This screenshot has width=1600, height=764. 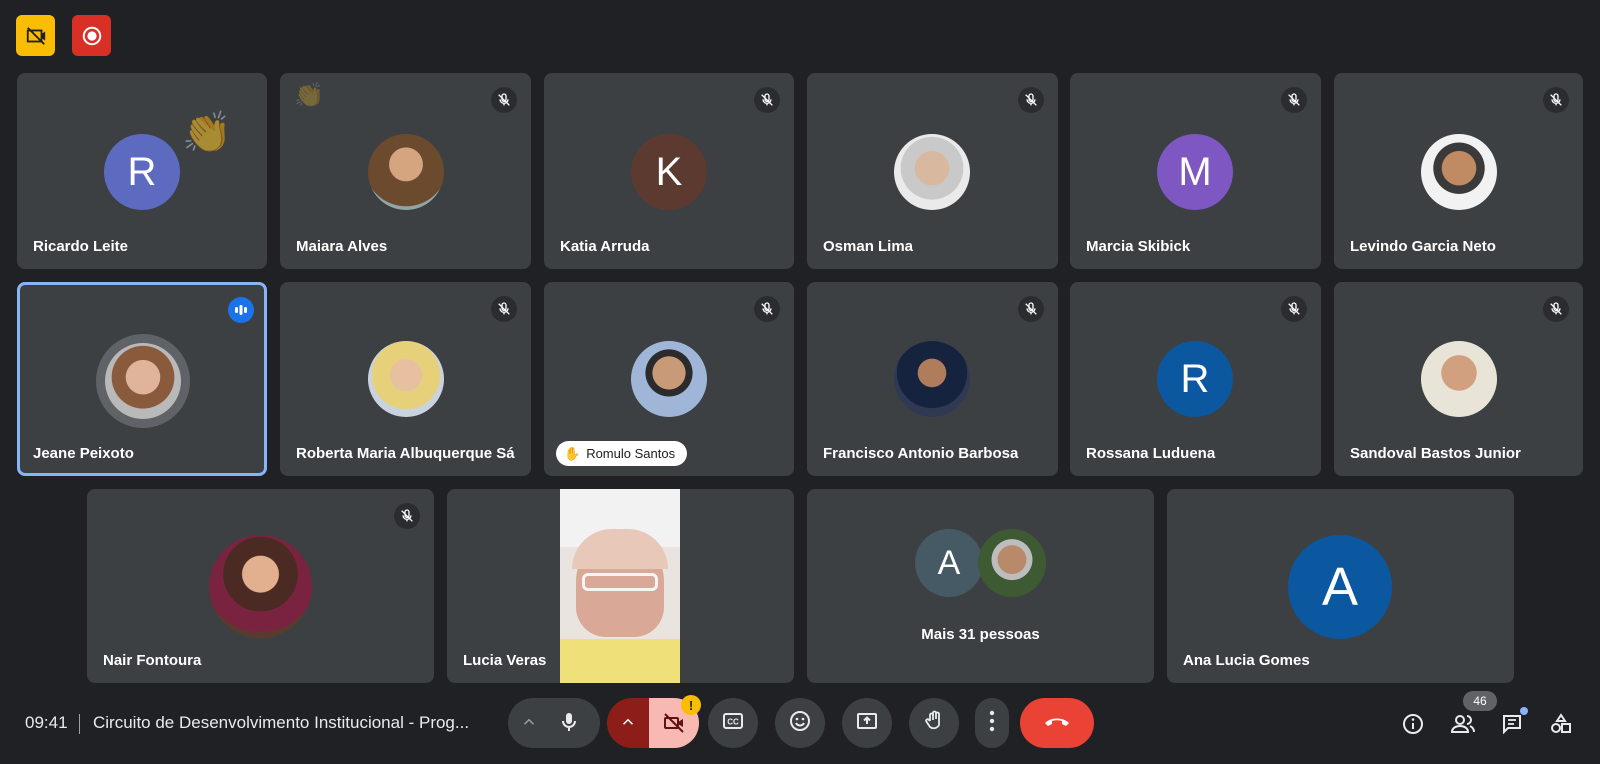 I want to click on participant-video, so click(x=620, y=586).